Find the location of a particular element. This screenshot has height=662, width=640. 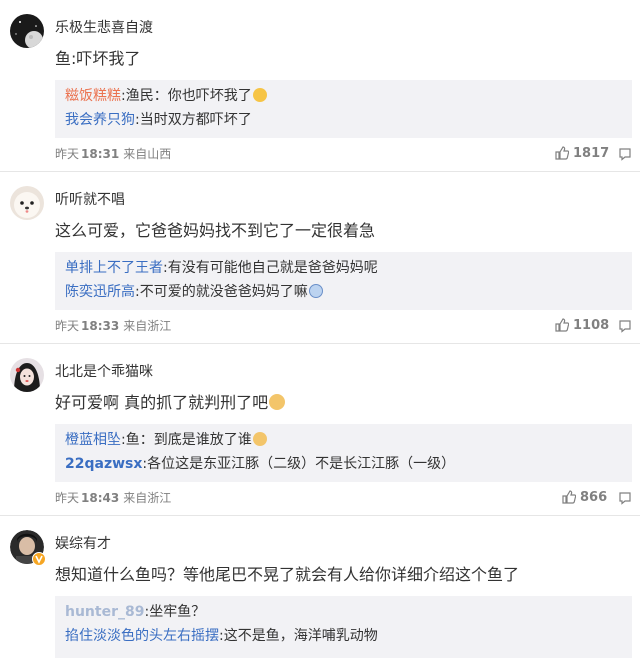

comment-time: 18:31 is located at coordinates (100, 154).